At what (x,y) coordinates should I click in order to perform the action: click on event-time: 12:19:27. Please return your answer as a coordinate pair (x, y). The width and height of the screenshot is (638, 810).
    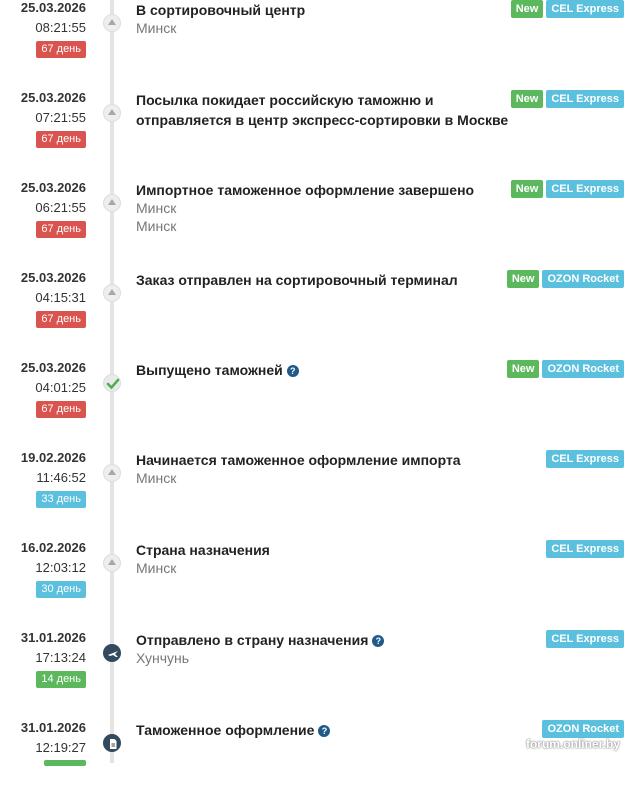
    Looking at the image, I should click on (60, 747).